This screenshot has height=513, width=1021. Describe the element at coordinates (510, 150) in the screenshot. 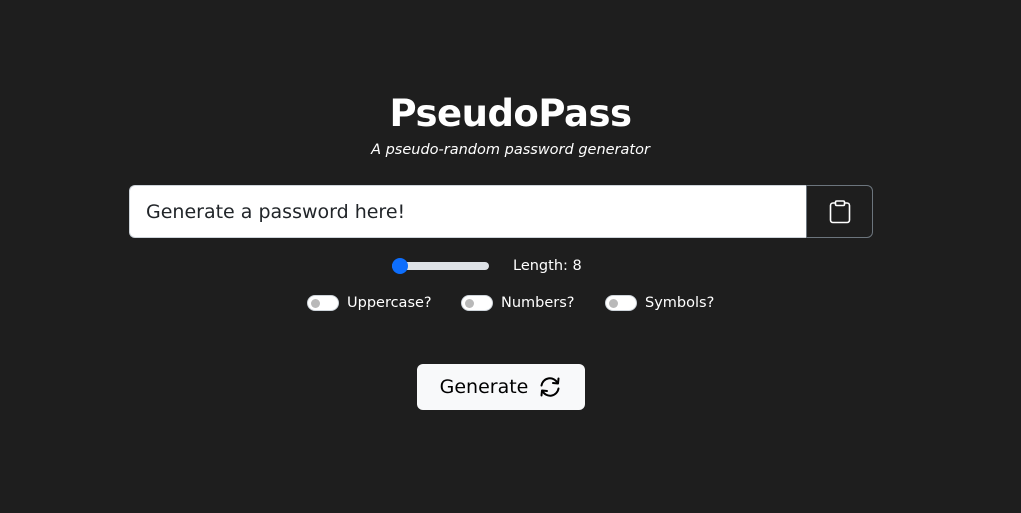

I see `app-subtitle: A pseudo-random password generator` at that location.